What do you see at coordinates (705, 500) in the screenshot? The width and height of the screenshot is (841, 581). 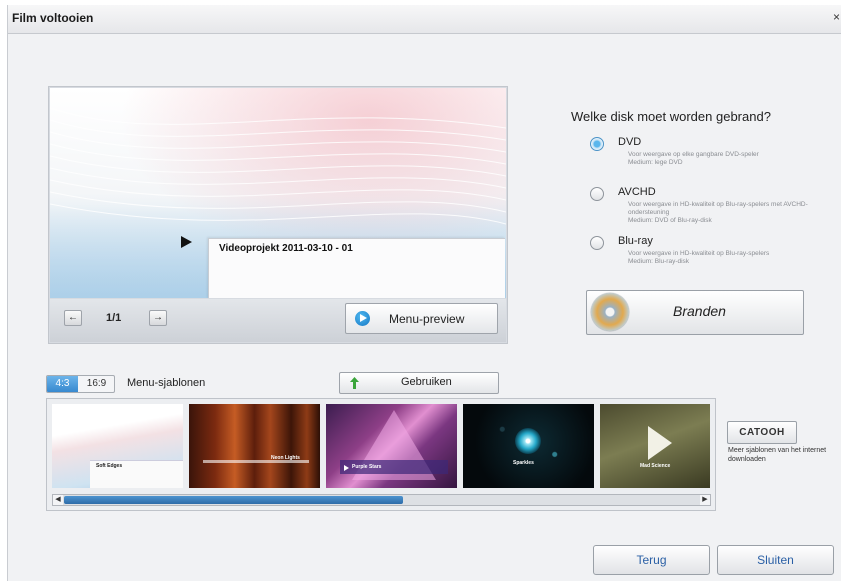 I see `scroll-right-icon: ▶` at bounding box center [705, 500].